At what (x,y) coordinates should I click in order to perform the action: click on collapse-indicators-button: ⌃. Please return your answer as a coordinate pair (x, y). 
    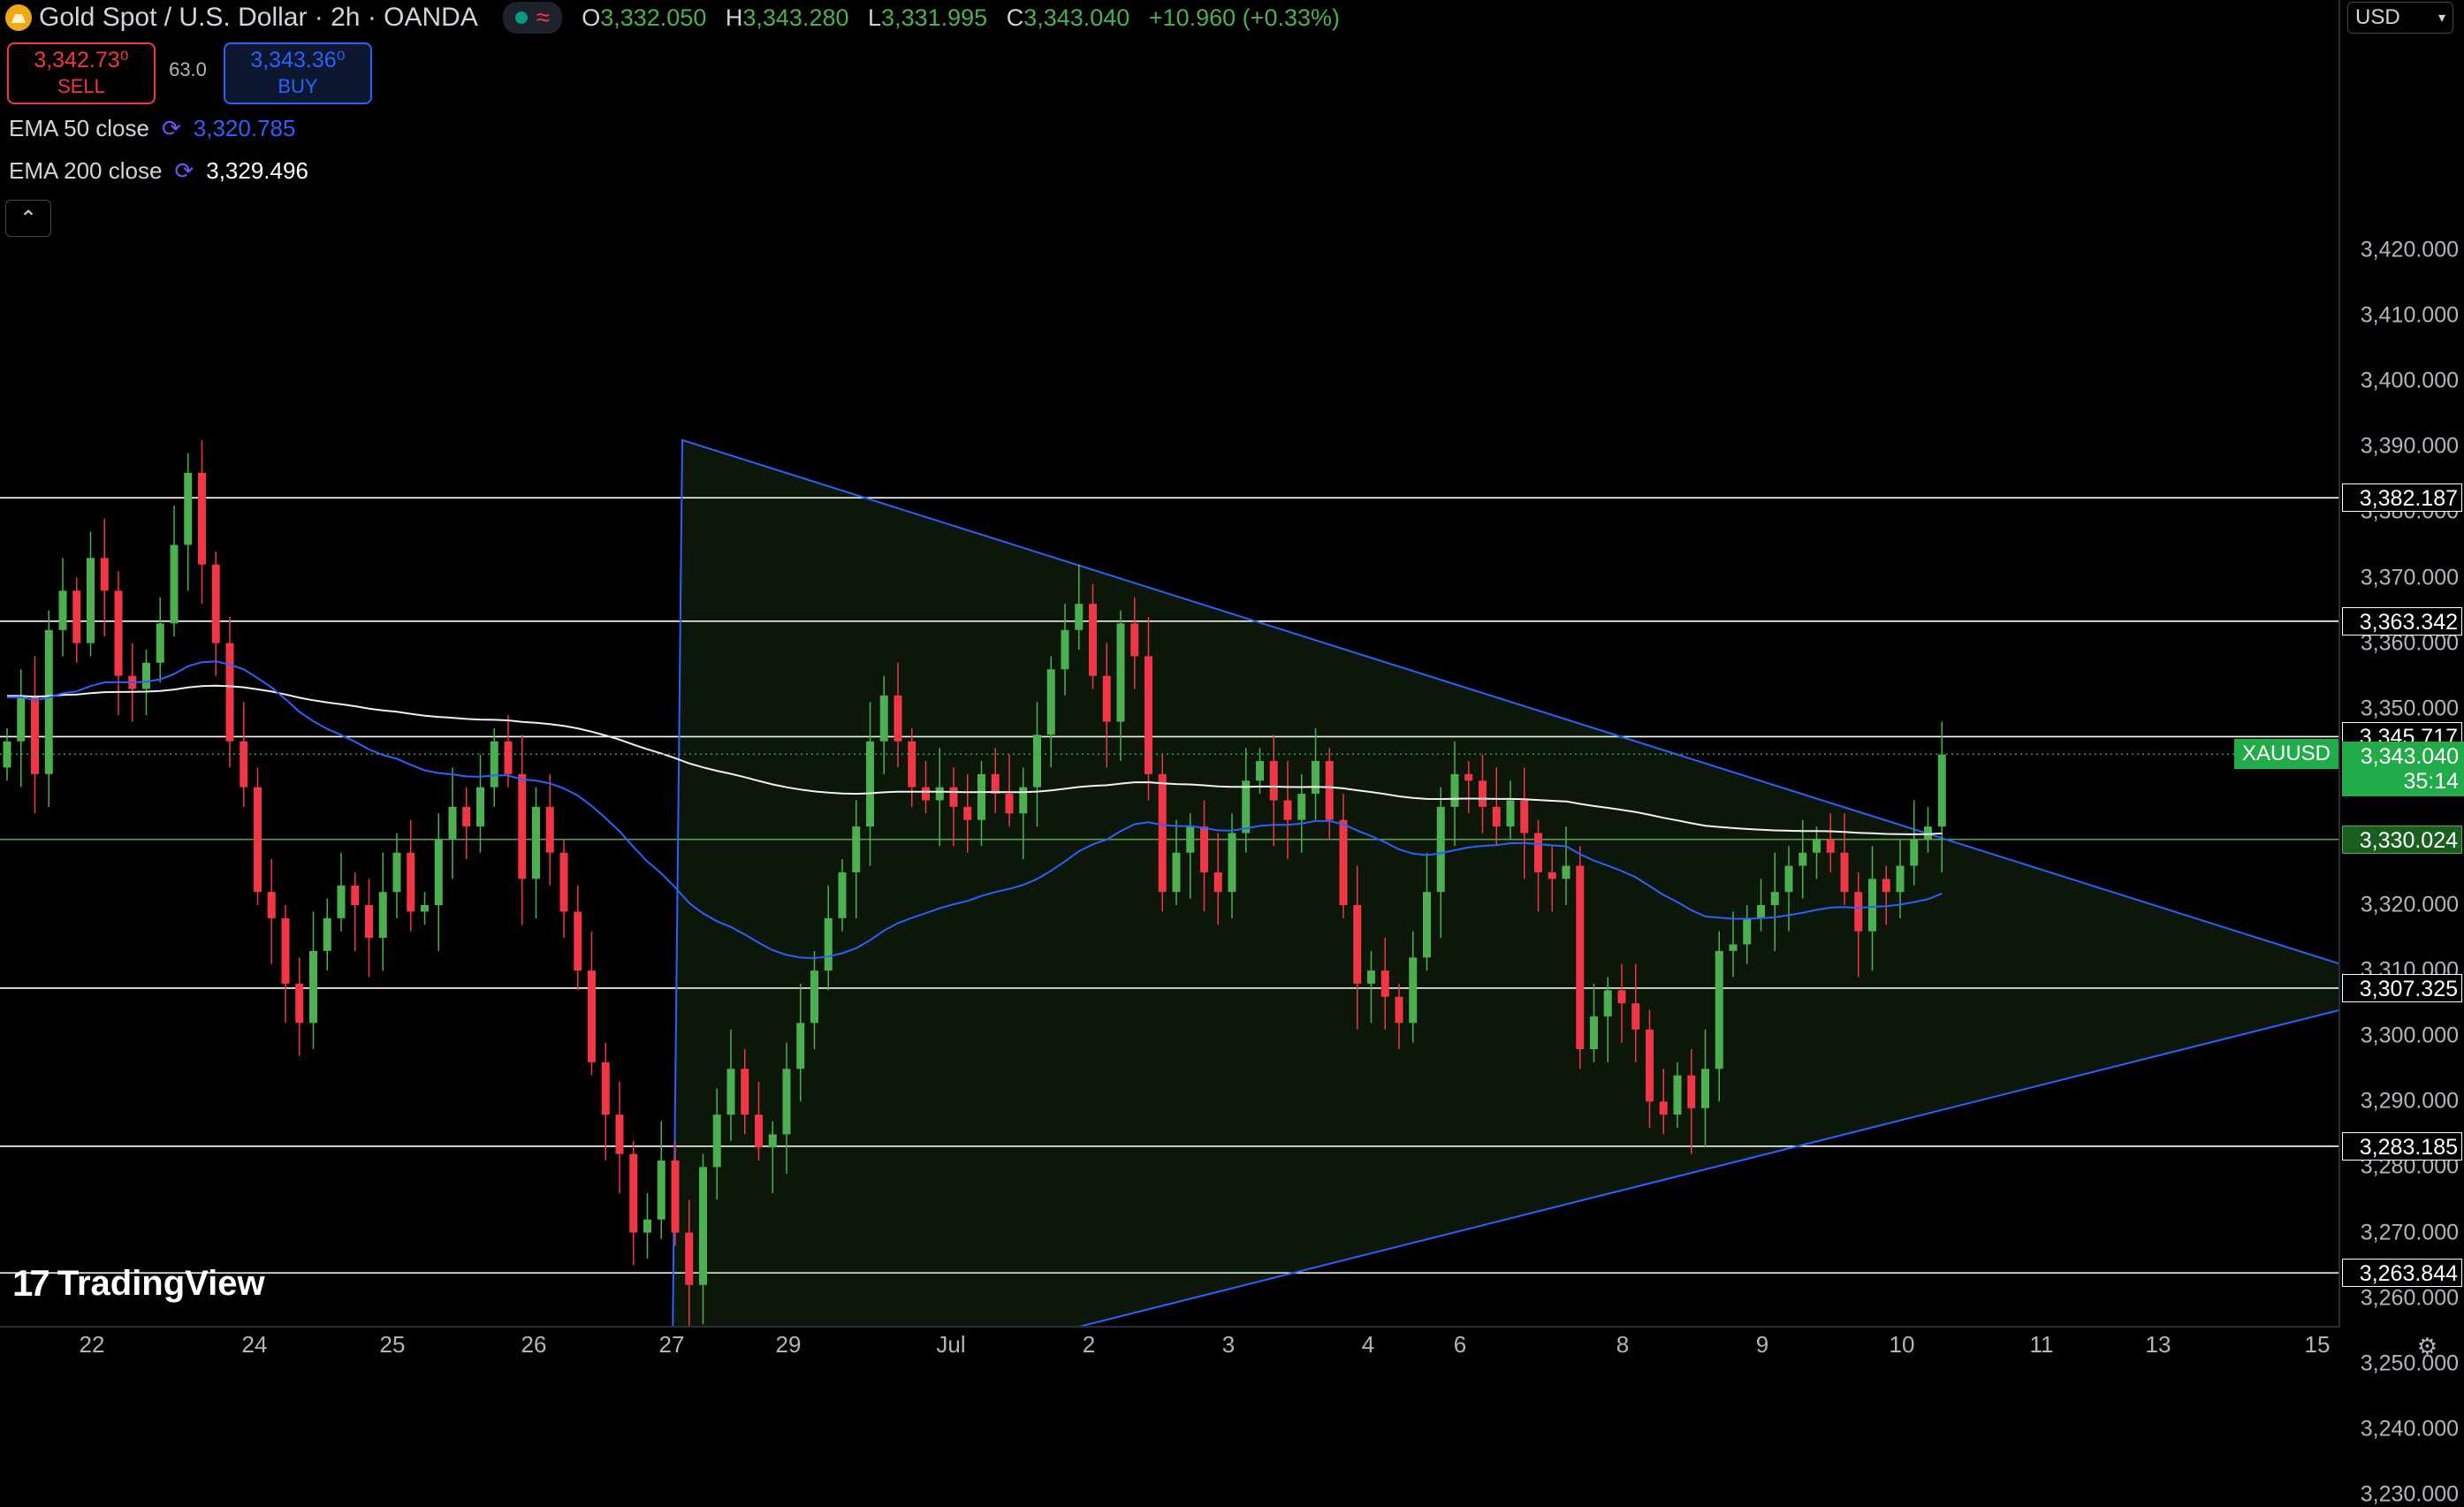
    Looking at the image, I should click on (28, 218).